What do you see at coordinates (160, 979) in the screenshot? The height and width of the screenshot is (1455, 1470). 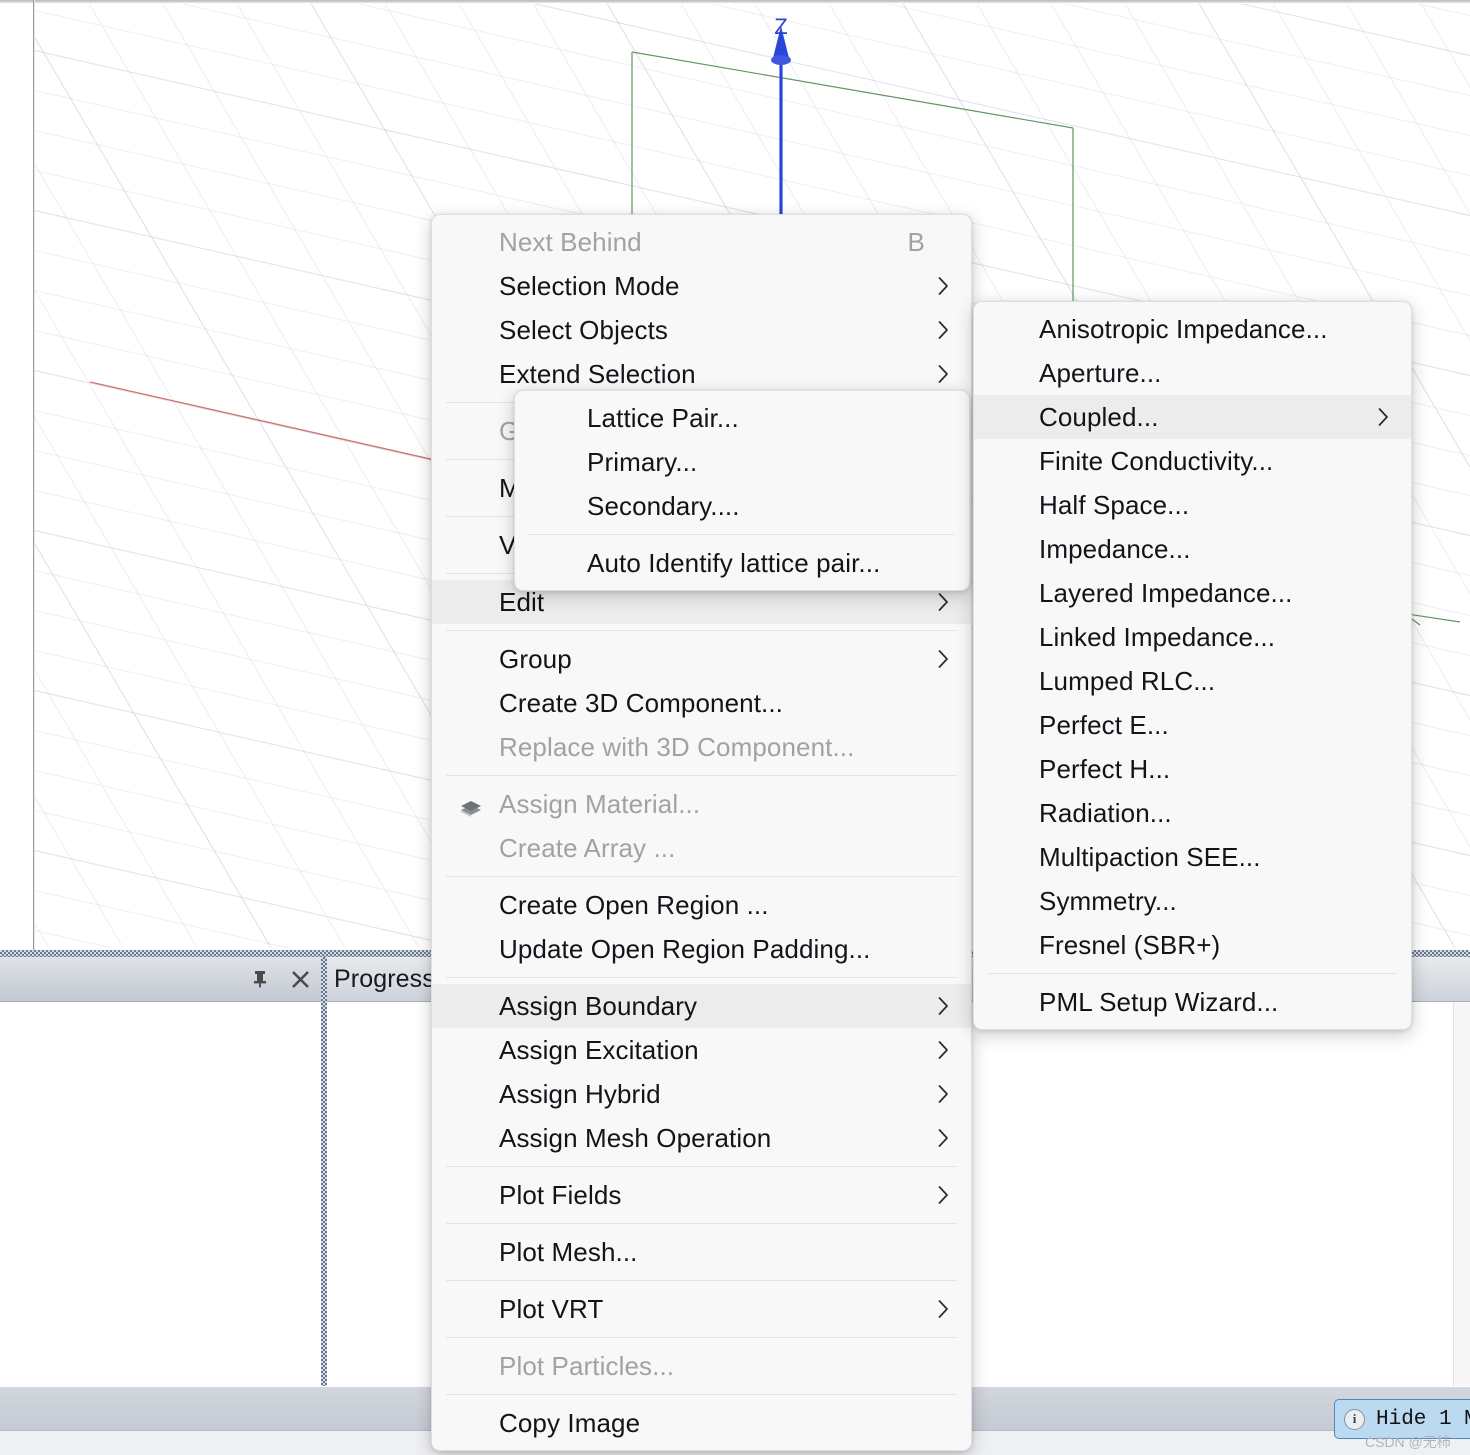 I see `dock-left-titlebar` at bounding box center [160, 979].